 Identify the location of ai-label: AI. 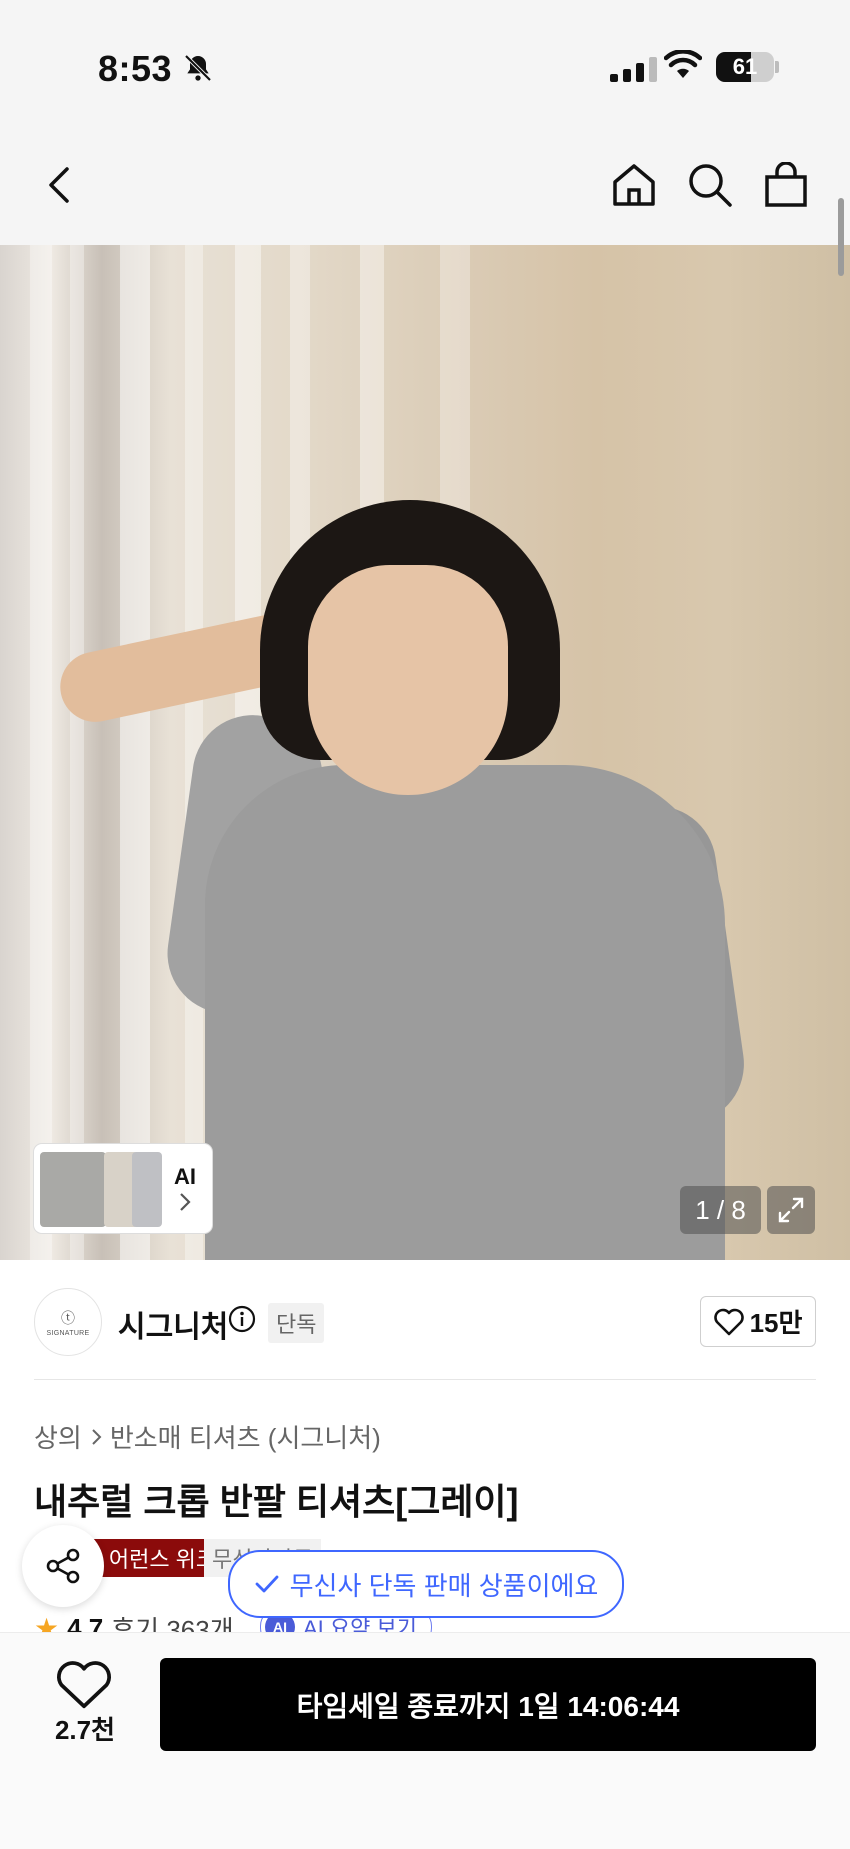
(185, 1176).